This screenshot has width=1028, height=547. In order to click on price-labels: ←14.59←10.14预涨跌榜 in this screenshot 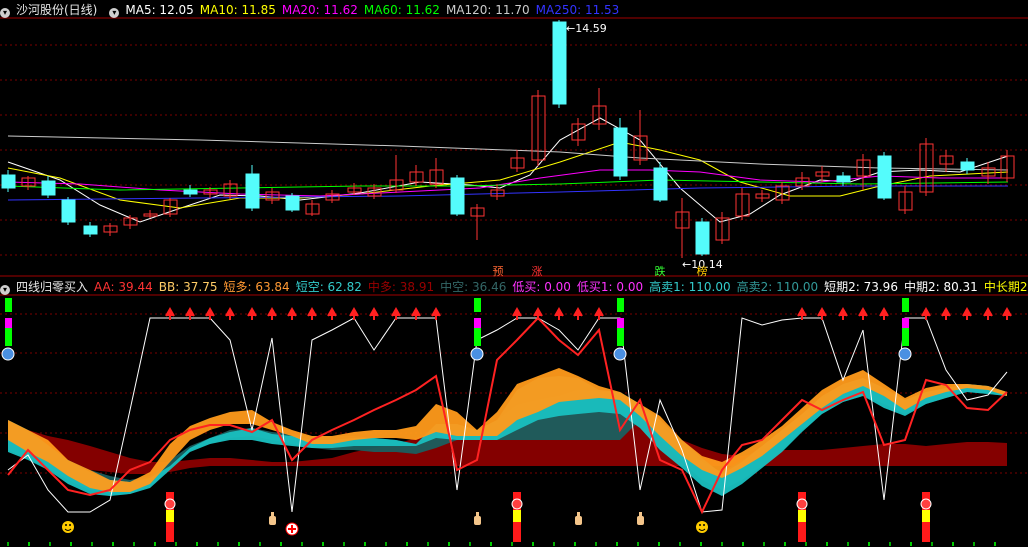, I will do `click(608, 150)`.